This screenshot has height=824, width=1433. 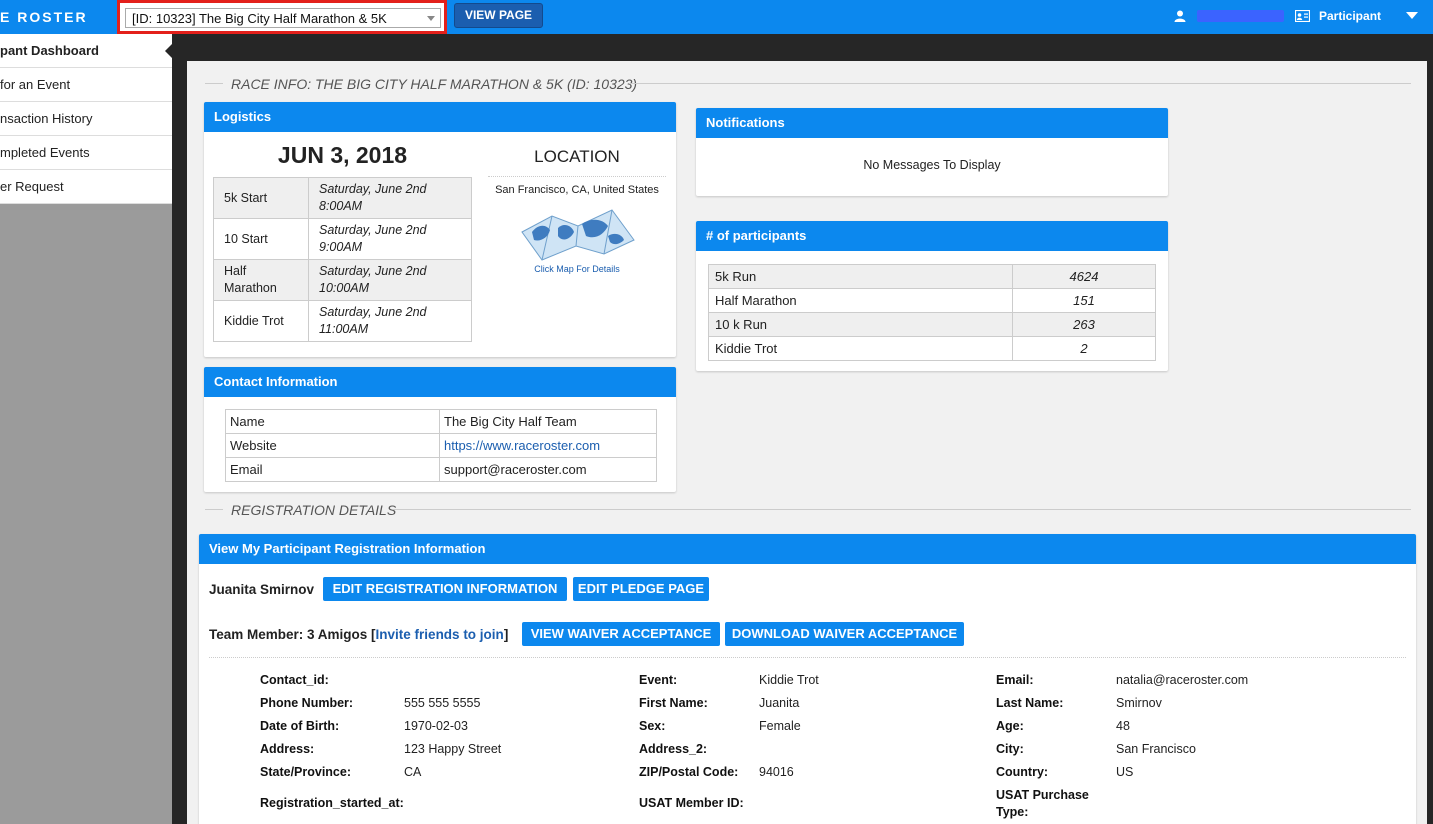 What do you see at coordinates (932, 123) in the screenshot?
I see `notifications-header: Notifications` at bounding box center [932, 123].